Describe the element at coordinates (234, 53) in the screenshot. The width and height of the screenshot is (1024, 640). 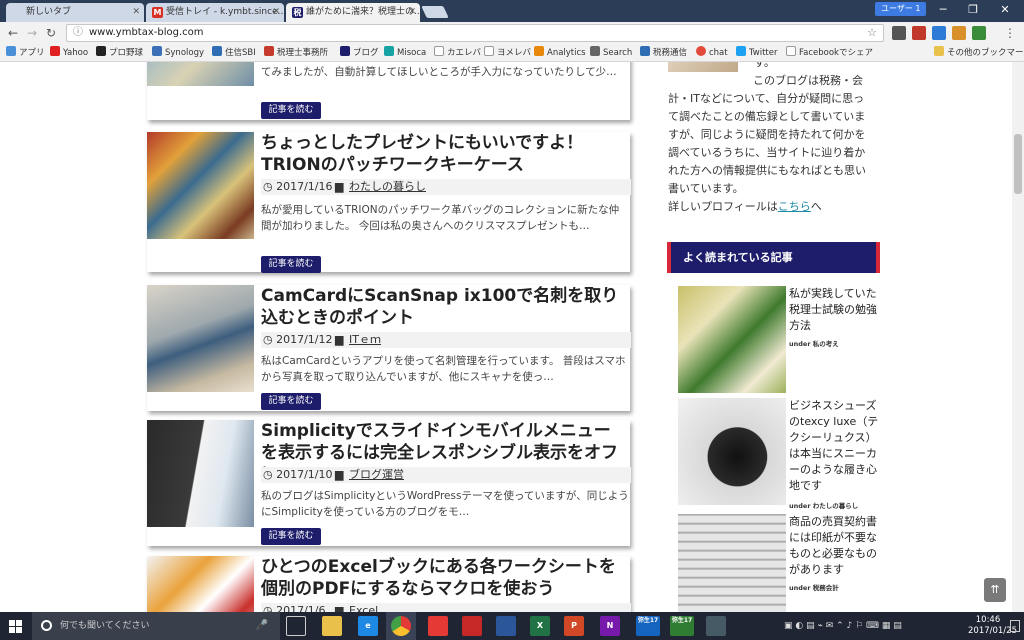
I see `bookmark-sbi: 住信SBI` at that location.